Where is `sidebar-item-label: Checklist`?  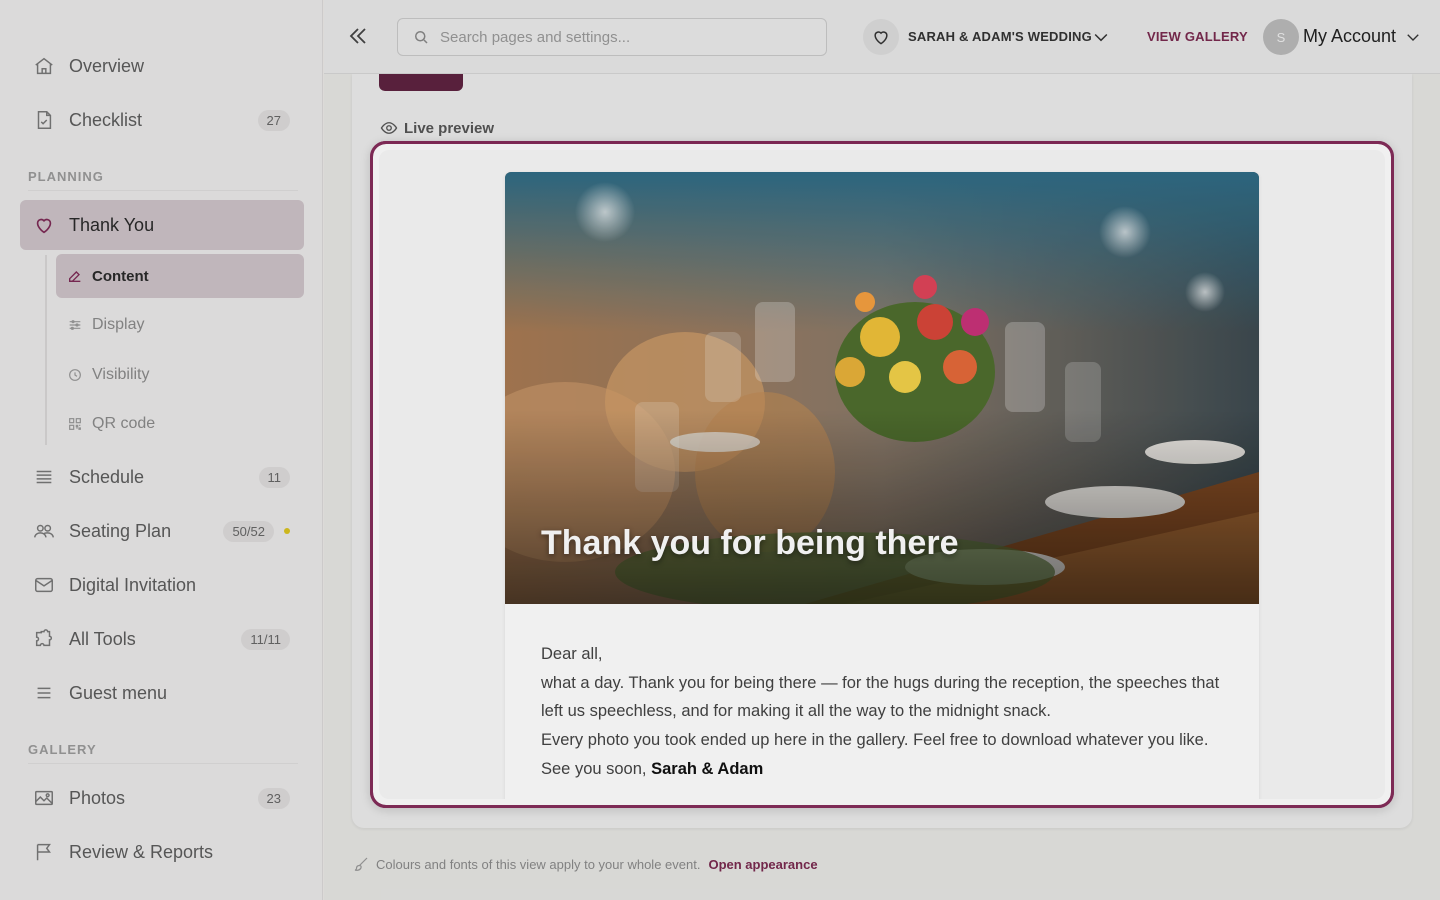 sidebar-item-label: Checklist is located at coordinates (106, 119).